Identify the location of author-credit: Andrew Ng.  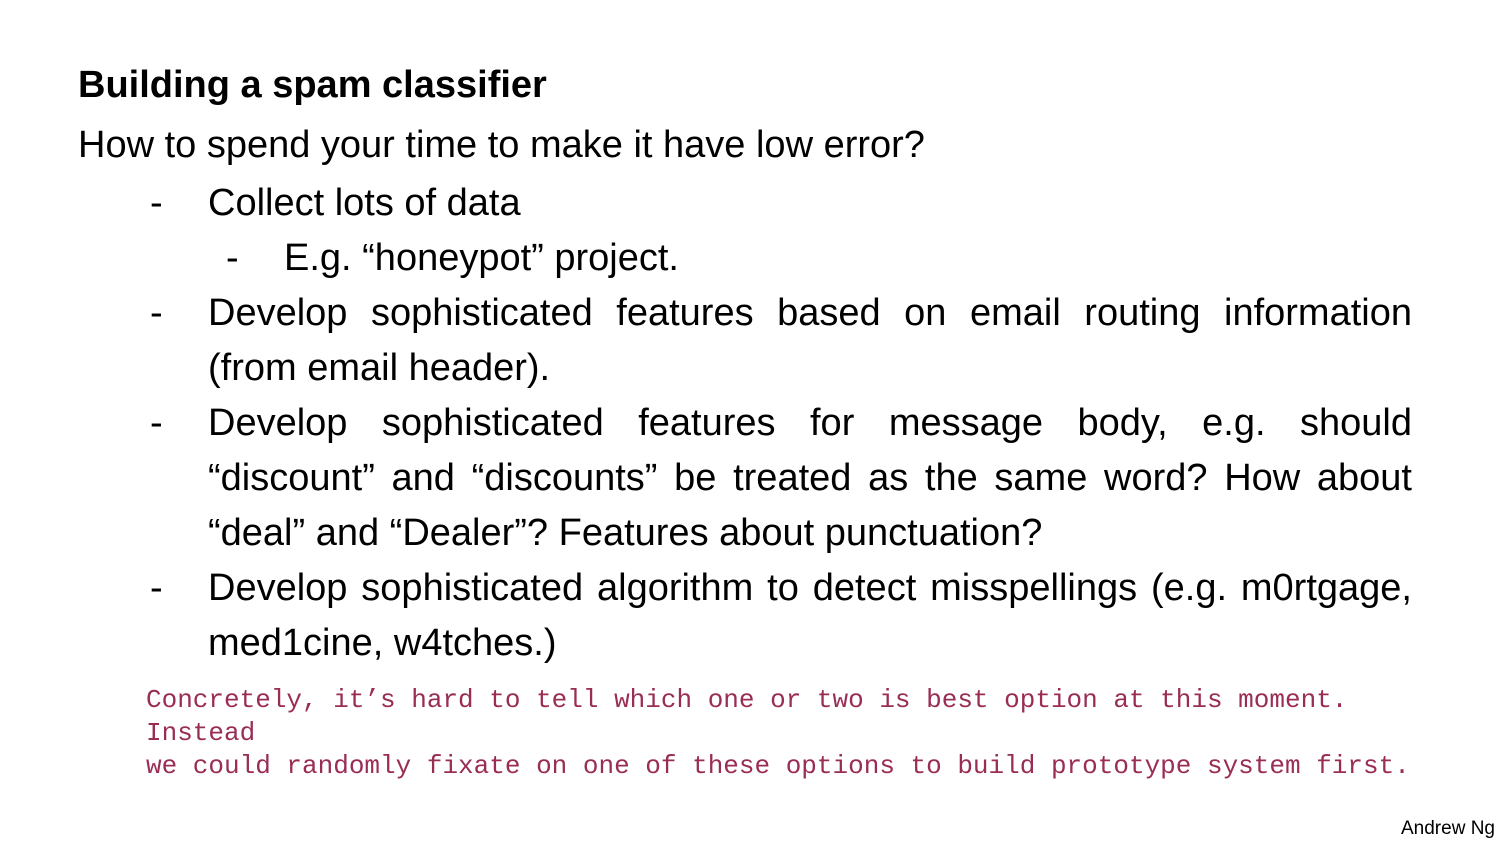
(1448, 828).